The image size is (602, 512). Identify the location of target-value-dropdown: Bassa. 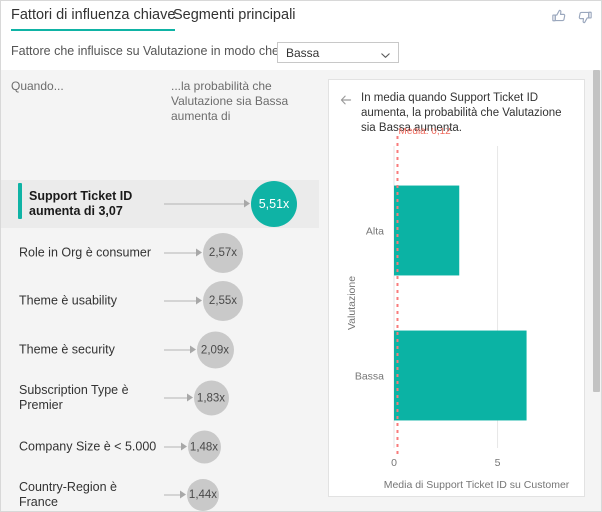
(338, 52).